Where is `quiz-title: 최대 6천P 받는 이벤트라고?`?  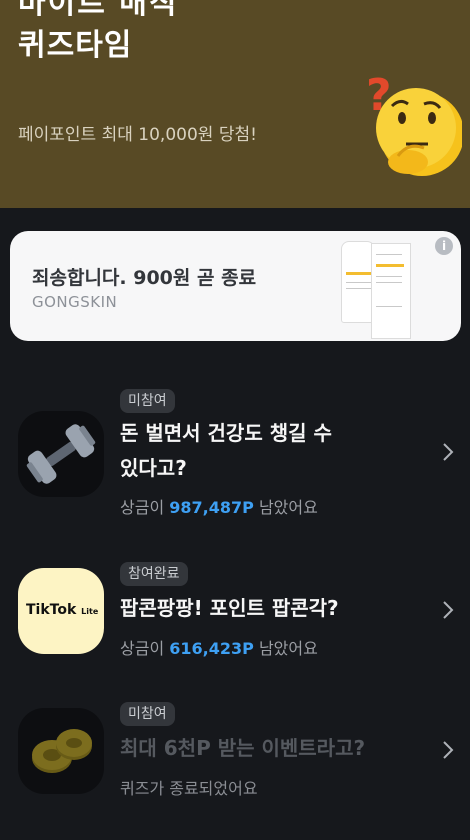
quiz-title: 최대 6천P 받는 이벤트라고? is located at coordinates (243, 748).